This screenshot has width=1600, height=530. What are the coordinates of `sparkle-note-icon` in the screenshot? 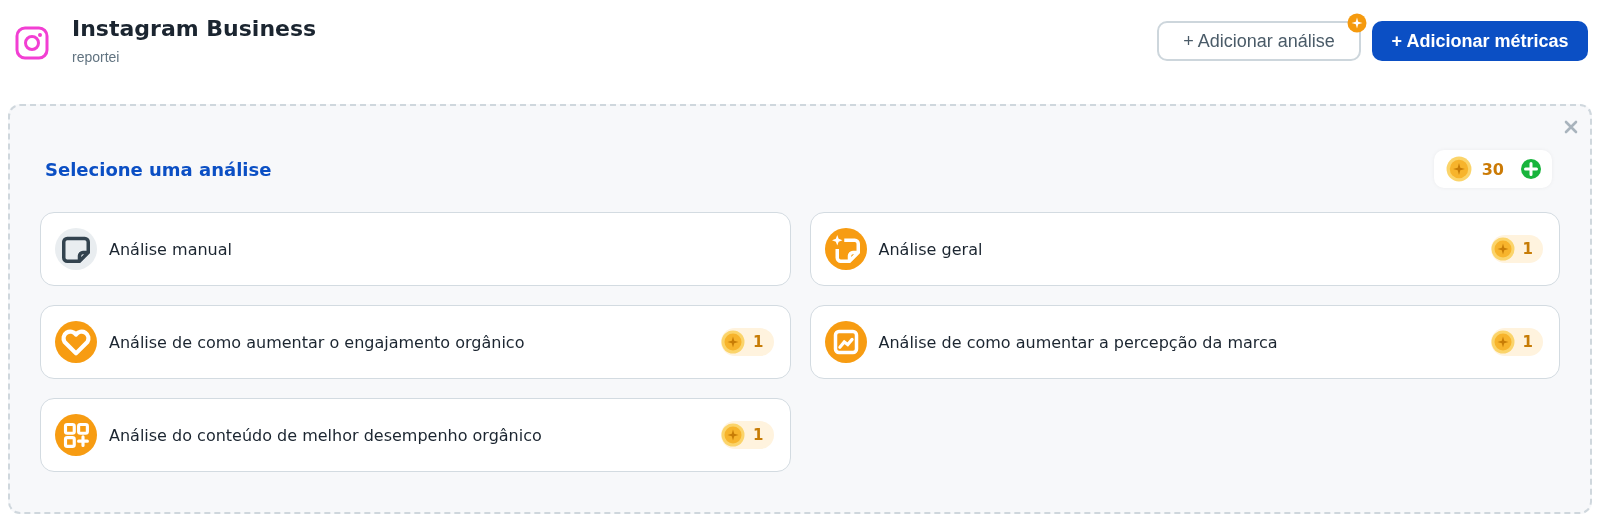 It's located at (845, 249).